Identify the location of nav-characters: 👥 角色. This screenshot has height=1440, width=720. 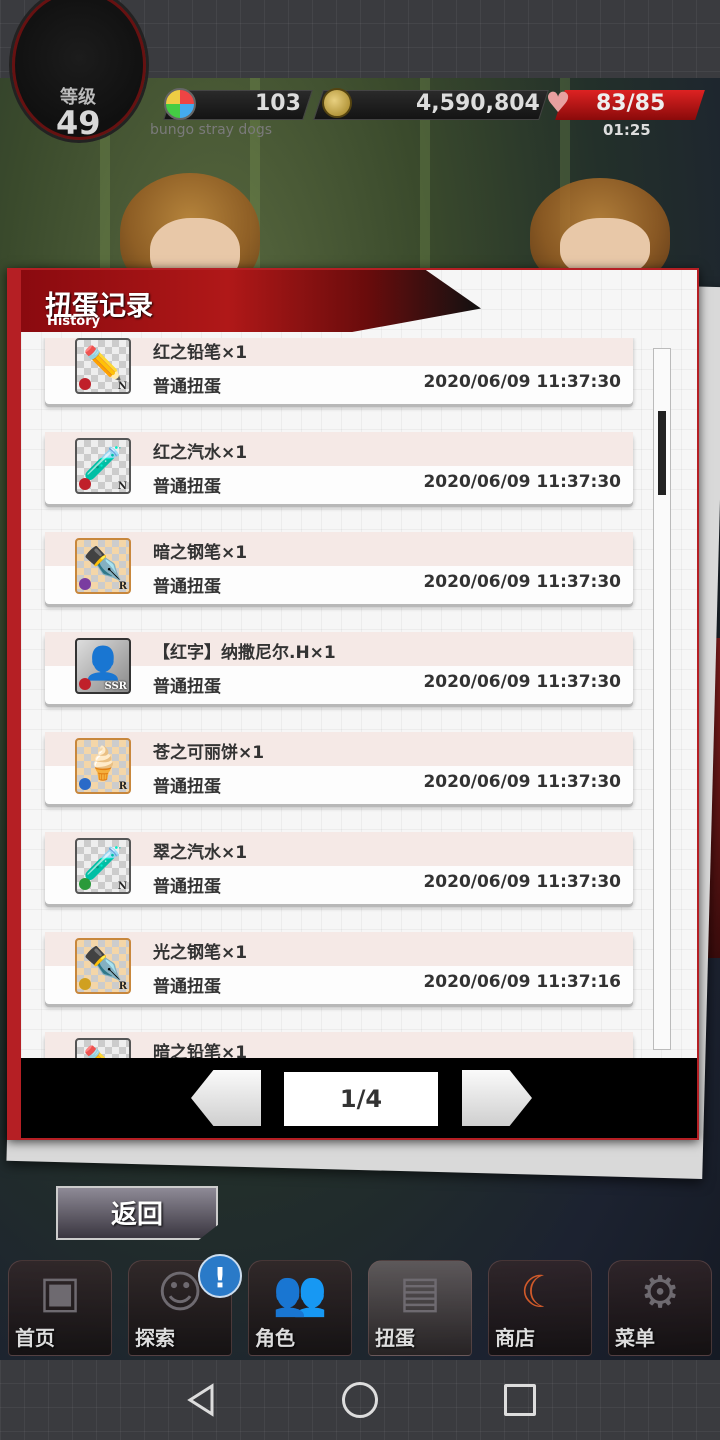
(300, 1308).